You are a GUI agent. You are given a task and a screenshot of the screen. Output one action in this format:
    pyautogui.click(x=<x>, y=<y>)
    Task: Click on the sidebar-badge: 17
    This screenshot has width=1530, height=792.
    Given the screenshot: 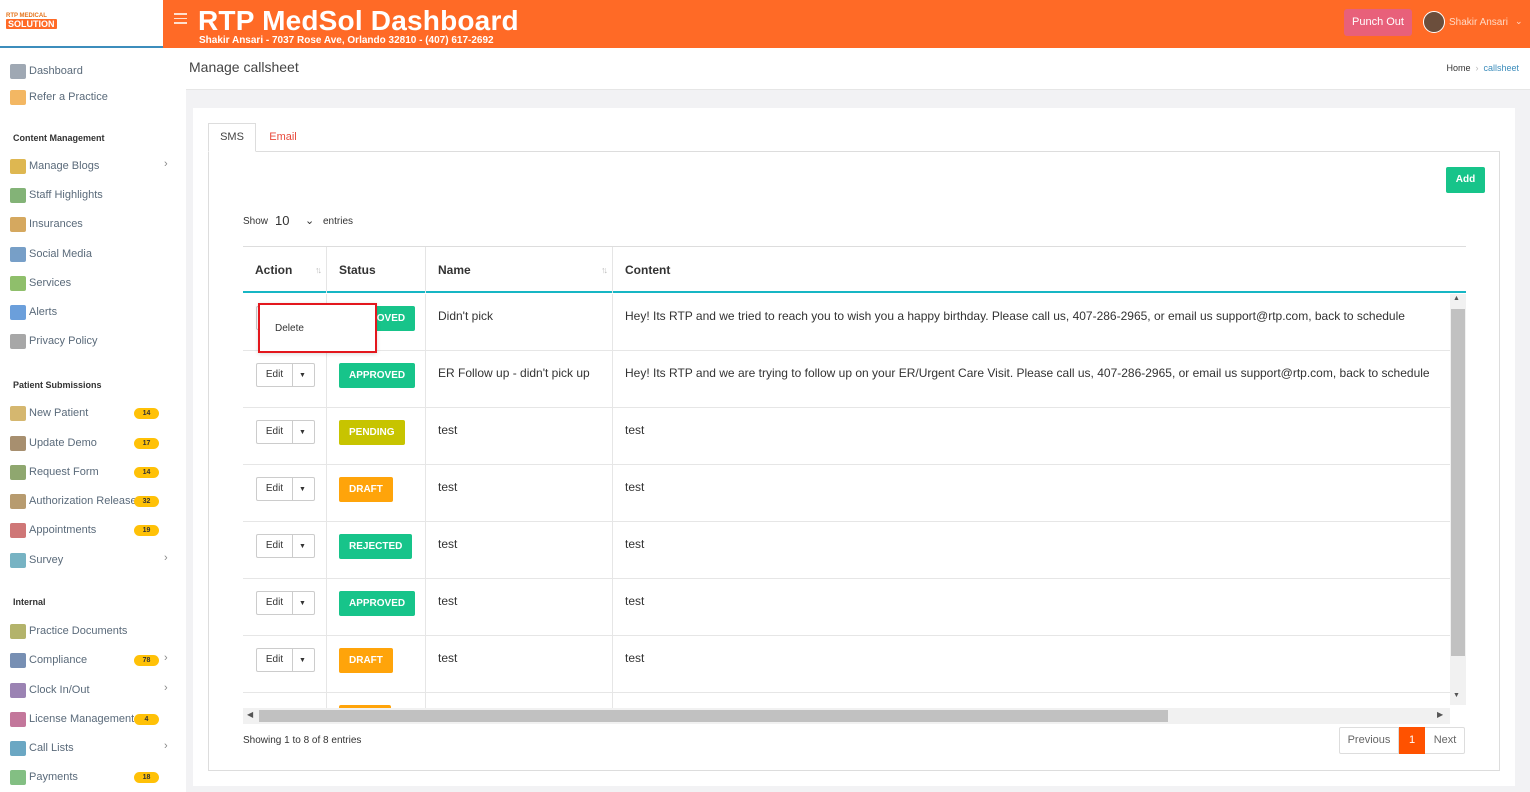 What is the action you would take?
    pyautogui.click(x=146, y=443)
    